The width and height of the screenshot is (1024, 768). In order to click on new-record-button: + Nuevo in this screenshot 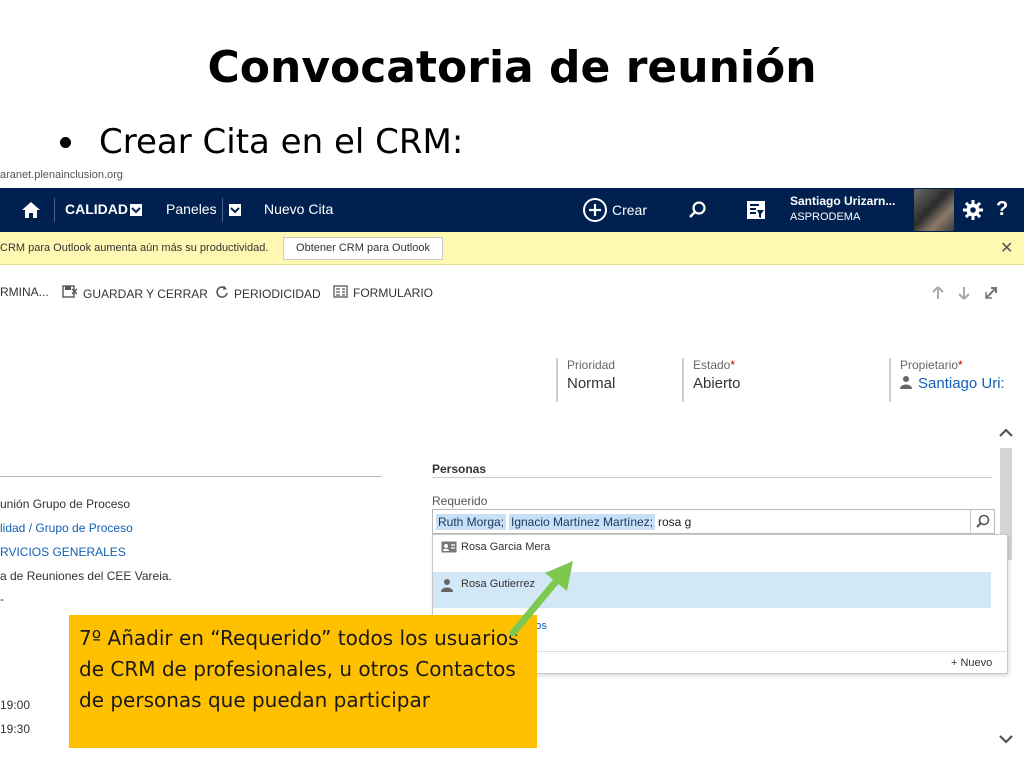, I will do `click(971, 663)`.